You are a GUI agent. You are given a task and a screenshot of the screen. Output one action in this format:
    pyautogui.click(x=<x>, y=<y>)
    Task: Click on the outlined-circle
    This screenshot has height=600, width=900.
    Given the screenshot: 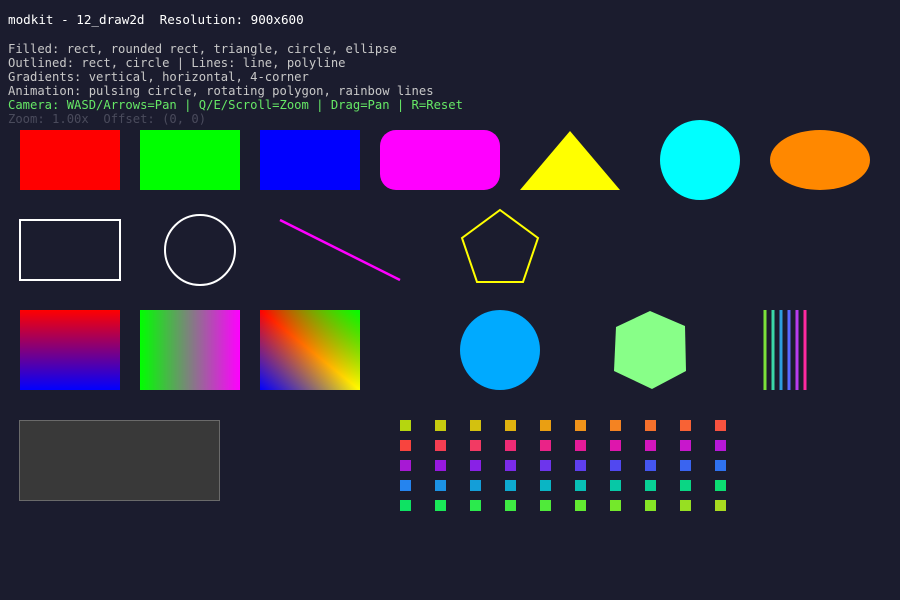 What is the action you would take?
    pyautogui.click(x=200, y=250)
    